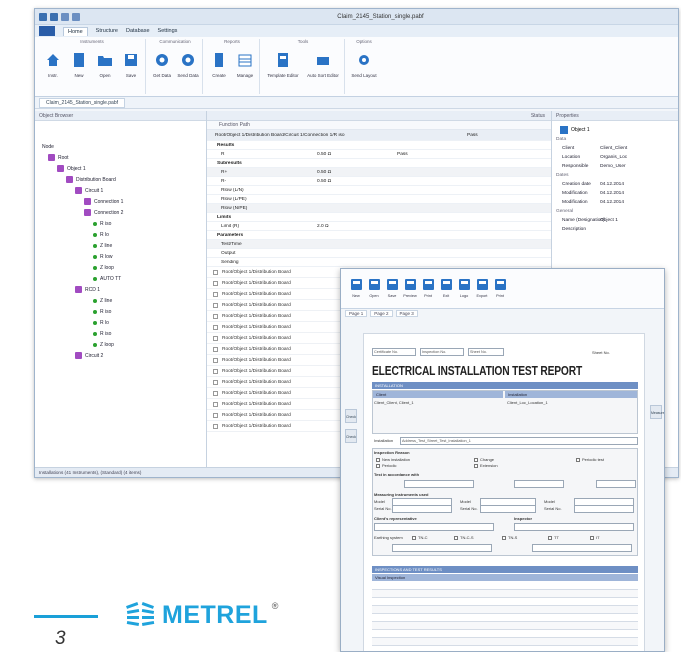 Image resolution: width=681 pixels, height=652 pixels. What do you see at coordinates (53, 62) in the screenshot?
I see `home-button: Instr.` at bounding box center [53, 62].